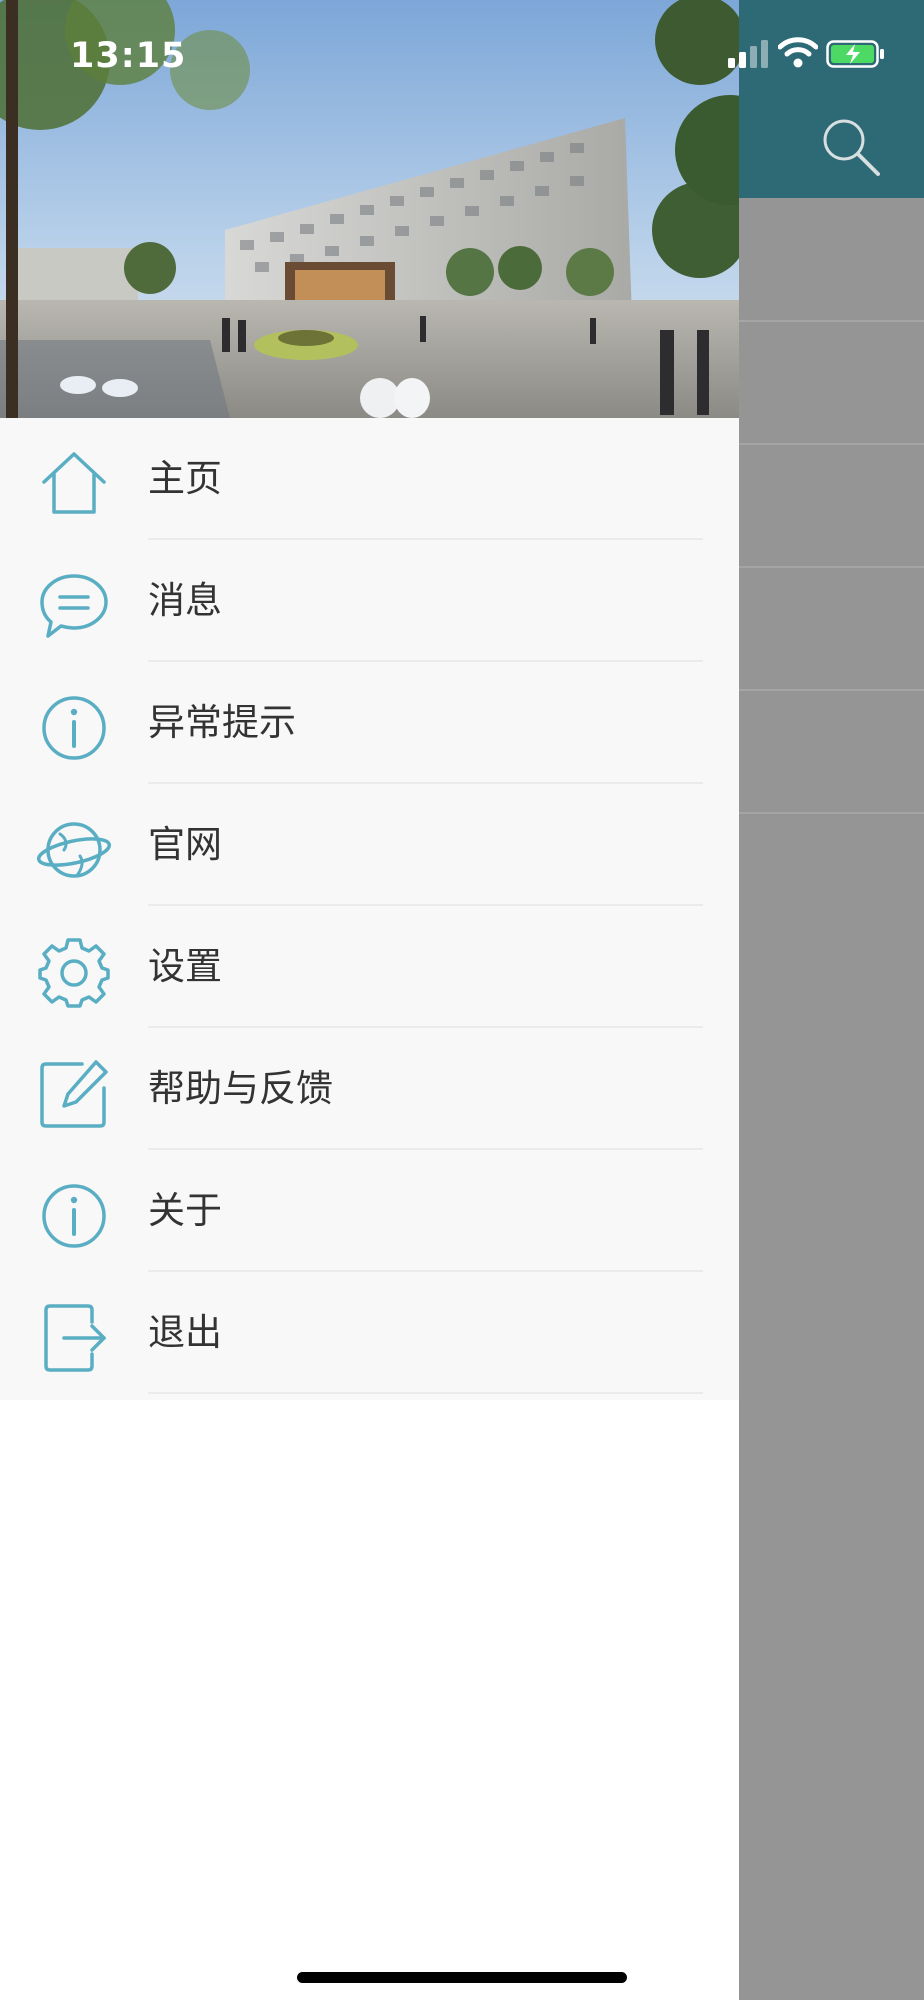  Describe the element at coordinates (240, 1088) in the screenshot. I see `menu-item-label: 帮助与反馈` at that location.